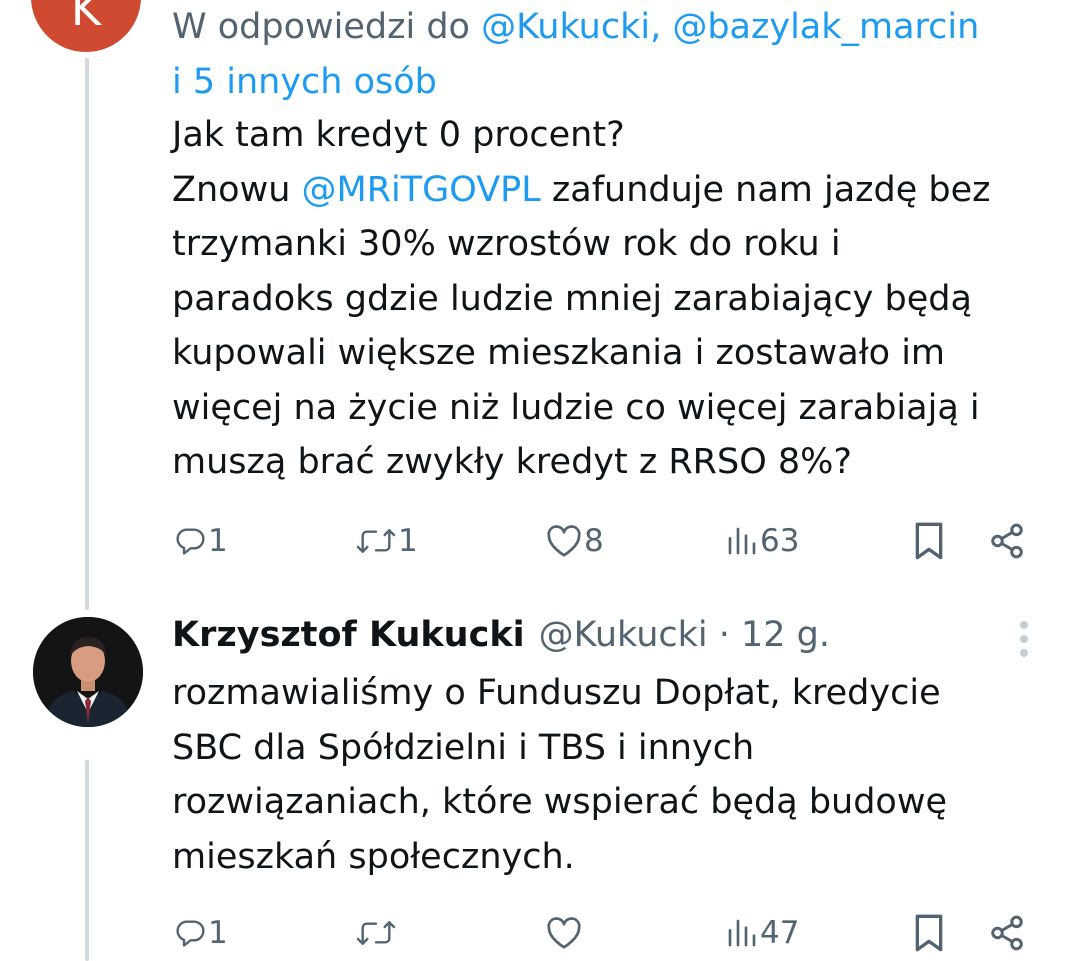 The height and width of the screenshot is (961, 1080). What do you see at coordinates (684, 635) in the screenshot?
I see `author-handle-time: @Kukucki · 12 g.` at bounding box center [684, 635].